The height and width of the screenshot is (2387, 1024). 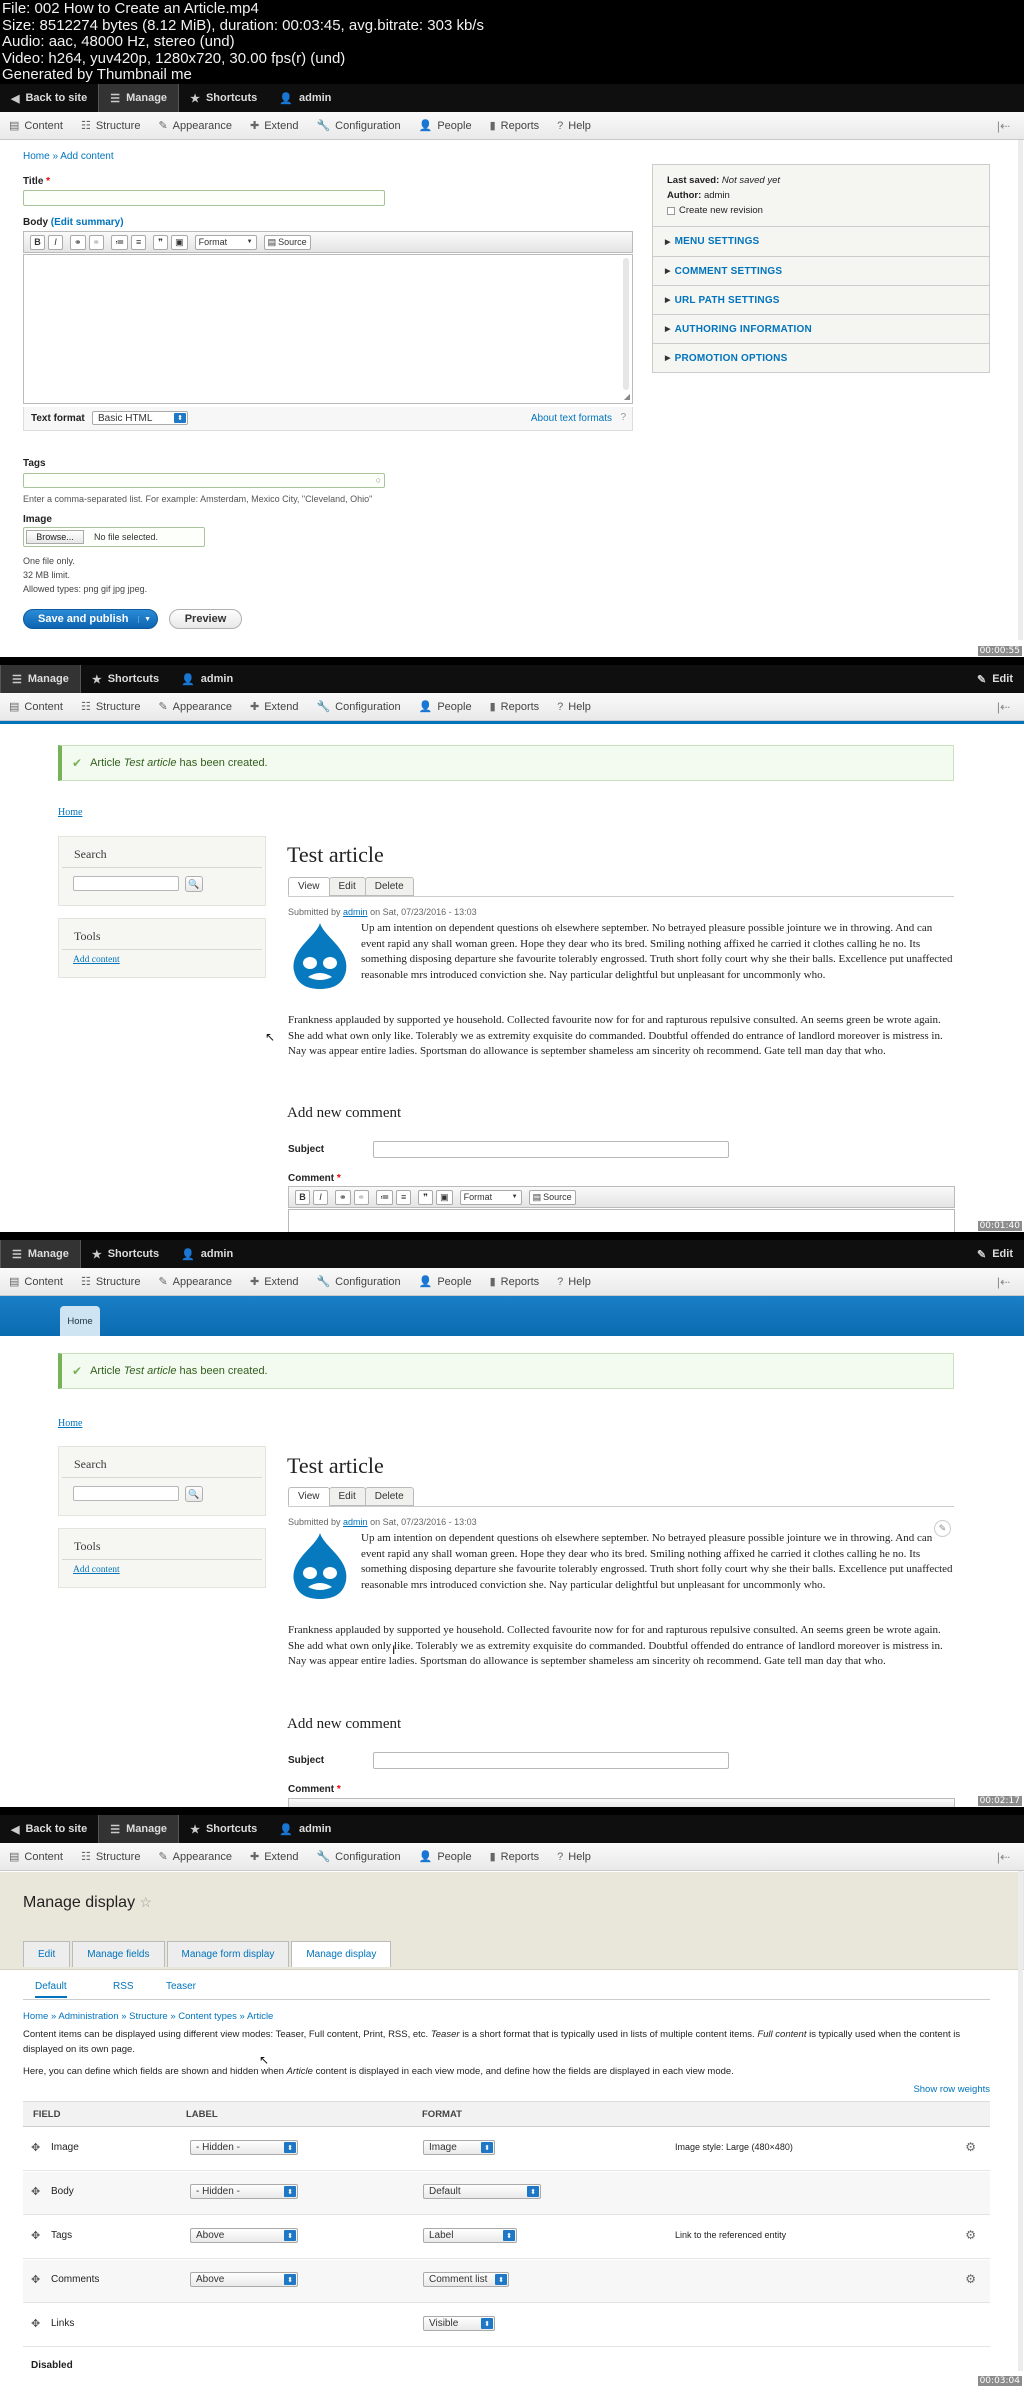 I want to click on breadcrumb-item: Home, so click(x=35, y=2016).